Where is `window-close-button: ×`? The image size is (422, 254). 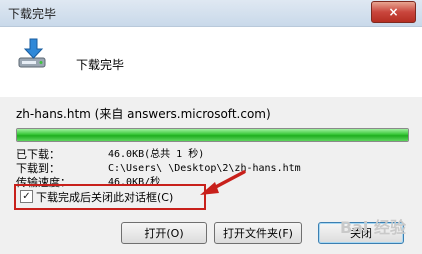
window-close-button: × is located at coordinates (393, 12).